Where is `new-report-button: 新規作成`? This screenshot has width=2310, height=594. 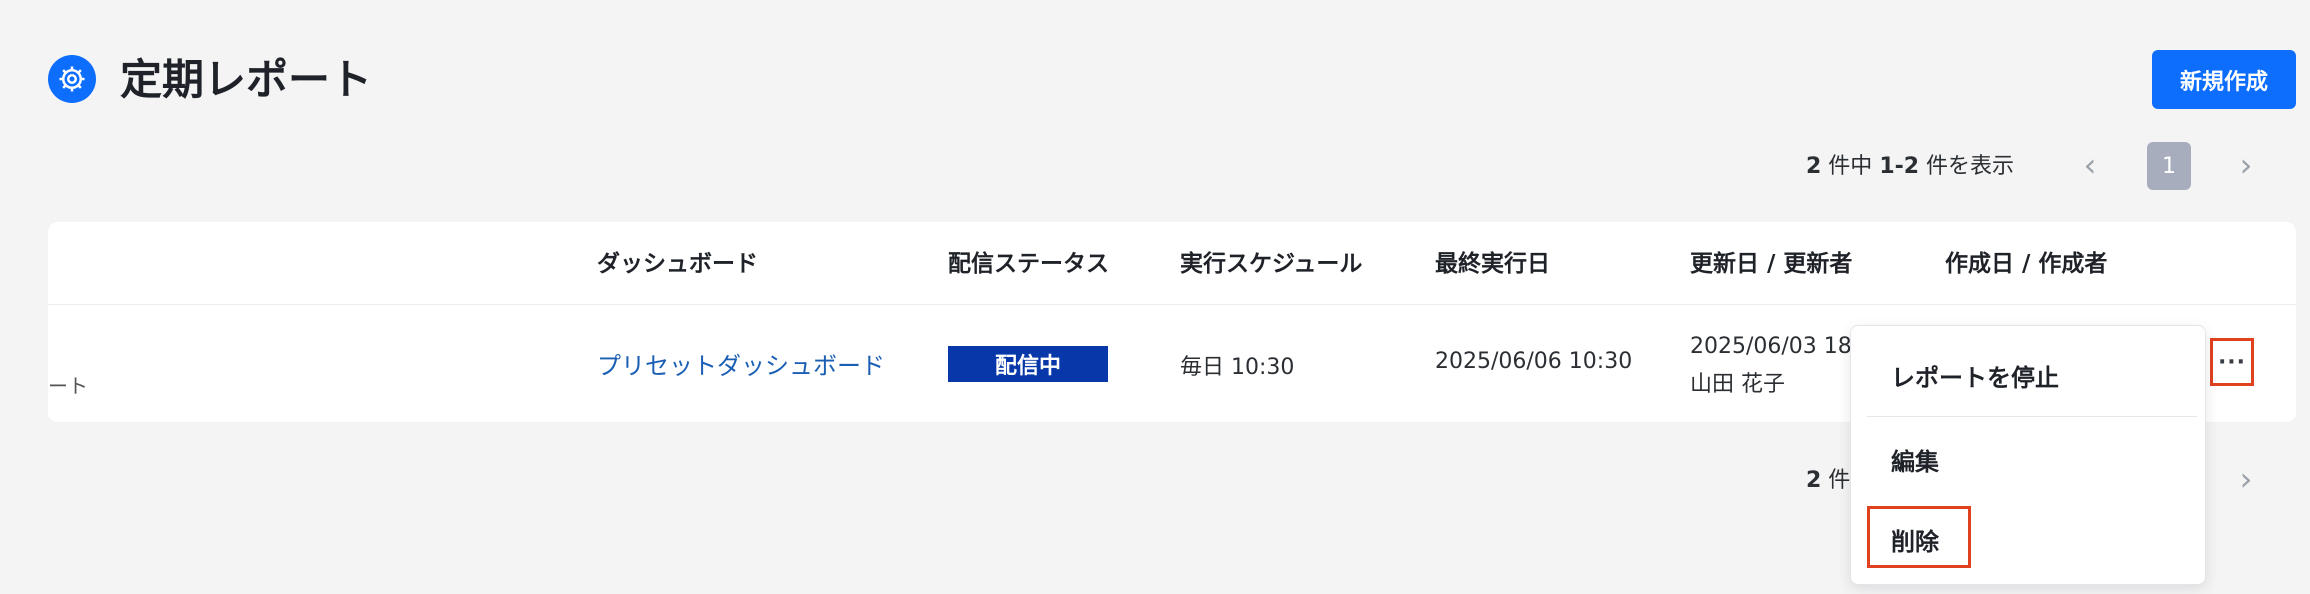
new-report-button: 新規作成 is located at coordinates (2224, 79).